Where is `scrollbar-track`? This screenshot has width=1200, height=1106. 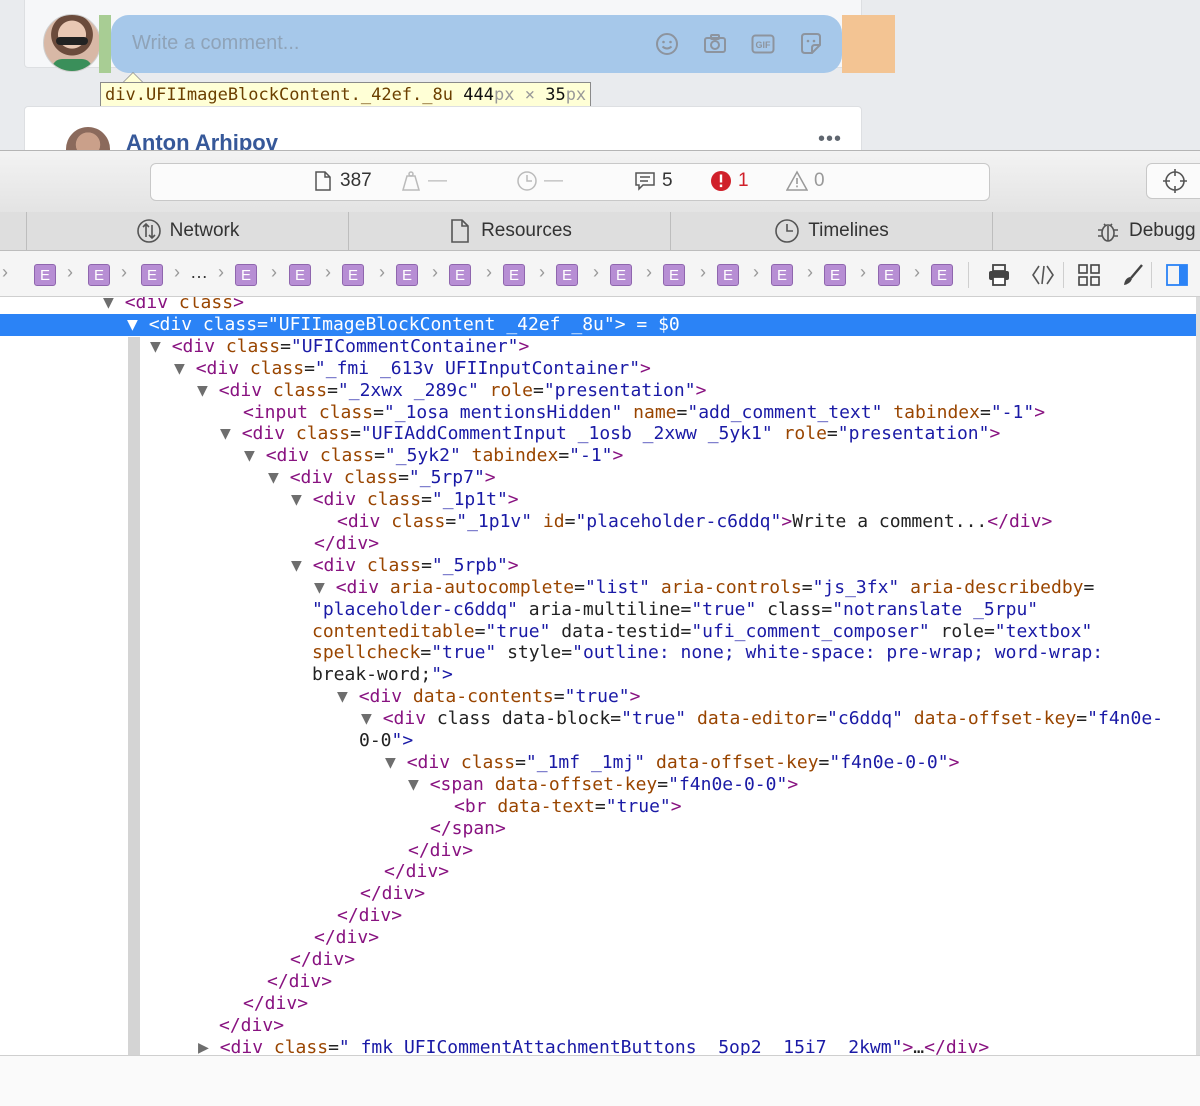
scrollbar-track is located at coordinates (1198, 676).